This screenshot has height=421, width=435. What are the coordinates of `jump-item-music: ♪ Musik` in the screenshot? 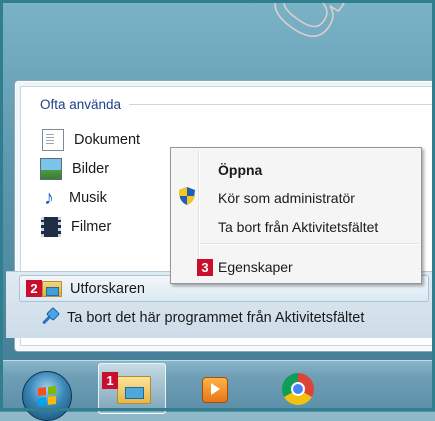 It's located at (73, 198).